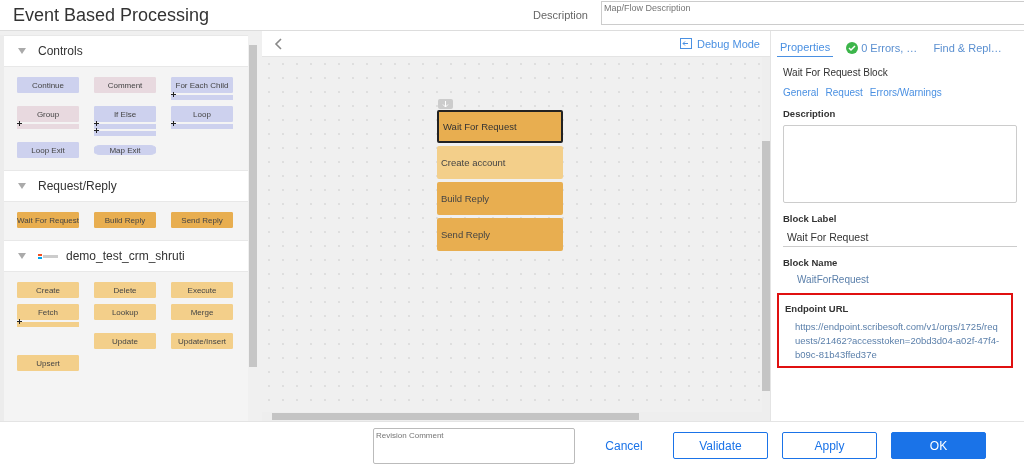  What do you see at coordinates (811, 262) in the screenshot?
I see `field-label: Block Name` at bounding box center [811, 262].